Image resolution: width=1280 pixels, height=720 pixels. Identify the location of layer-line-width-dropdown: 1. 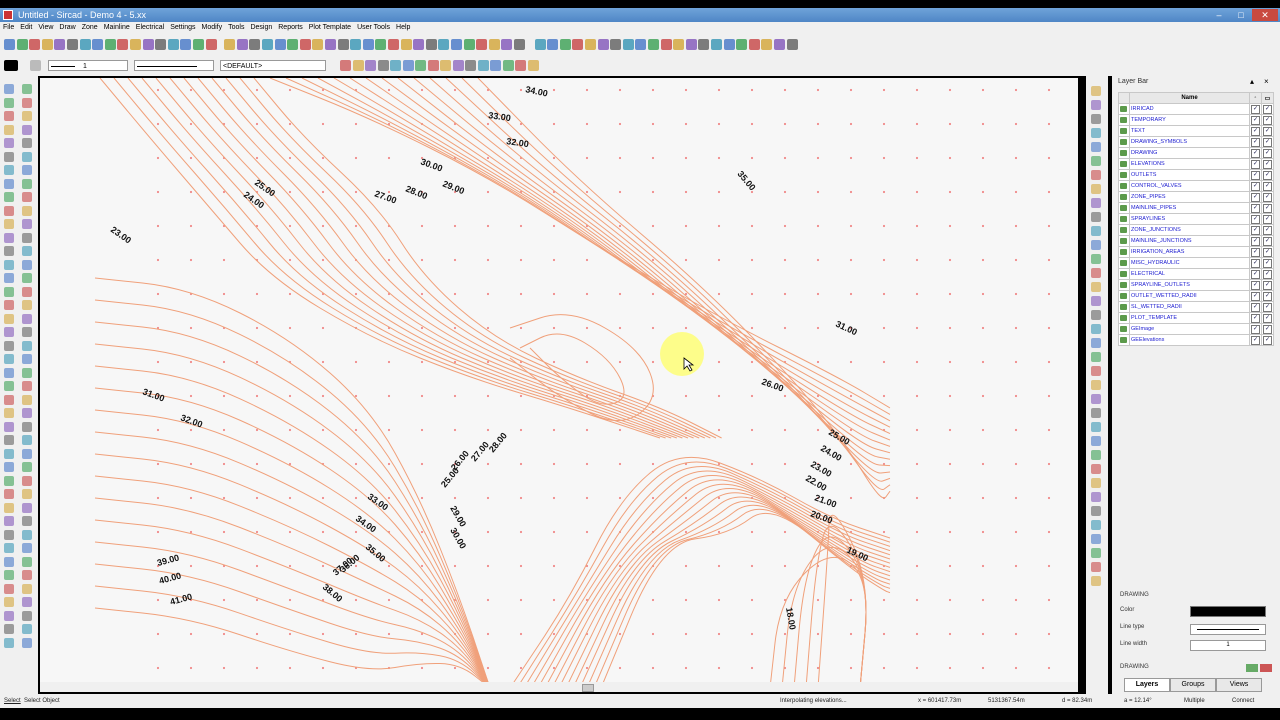
(1228, 645).